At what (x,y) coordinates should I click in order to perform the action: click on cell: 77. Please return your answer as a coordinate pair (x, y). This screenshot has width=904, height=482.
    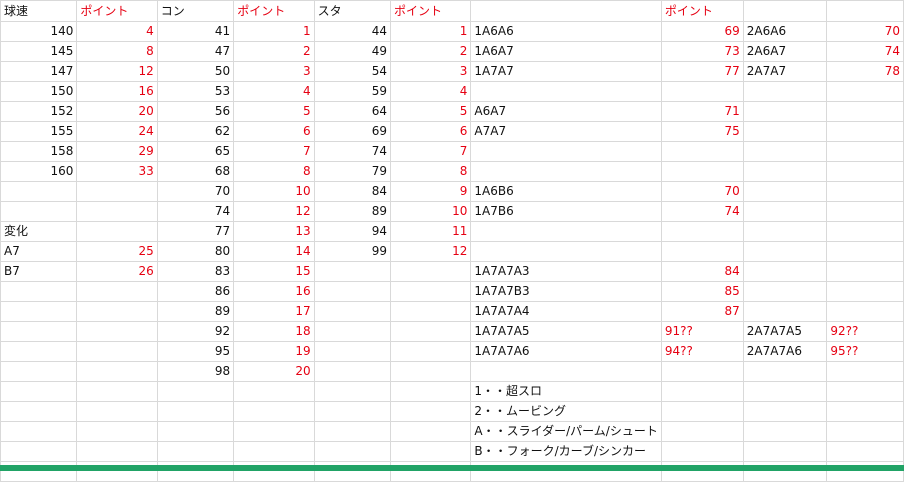
    Looking at the image, I should click on (702, 71).